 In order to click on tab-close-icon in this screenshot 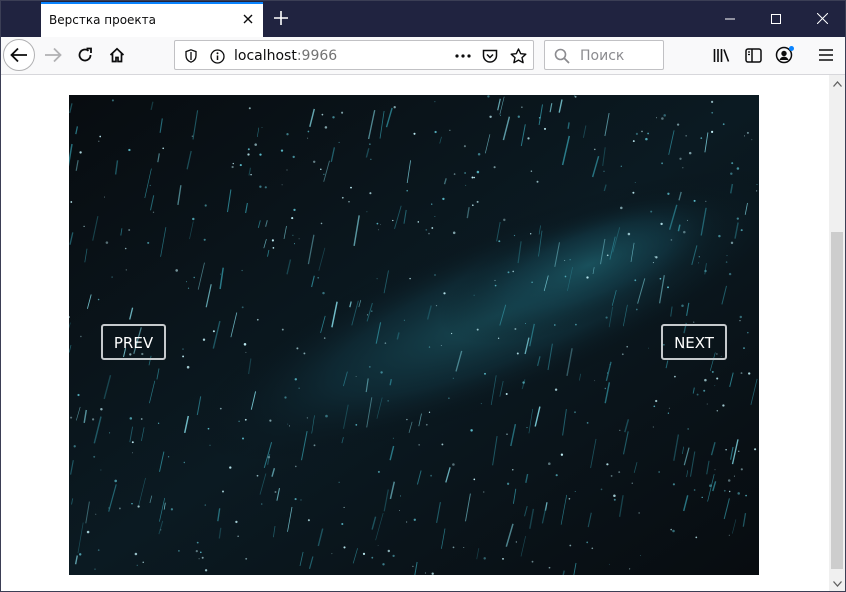, I will do `click(248, 19)`.